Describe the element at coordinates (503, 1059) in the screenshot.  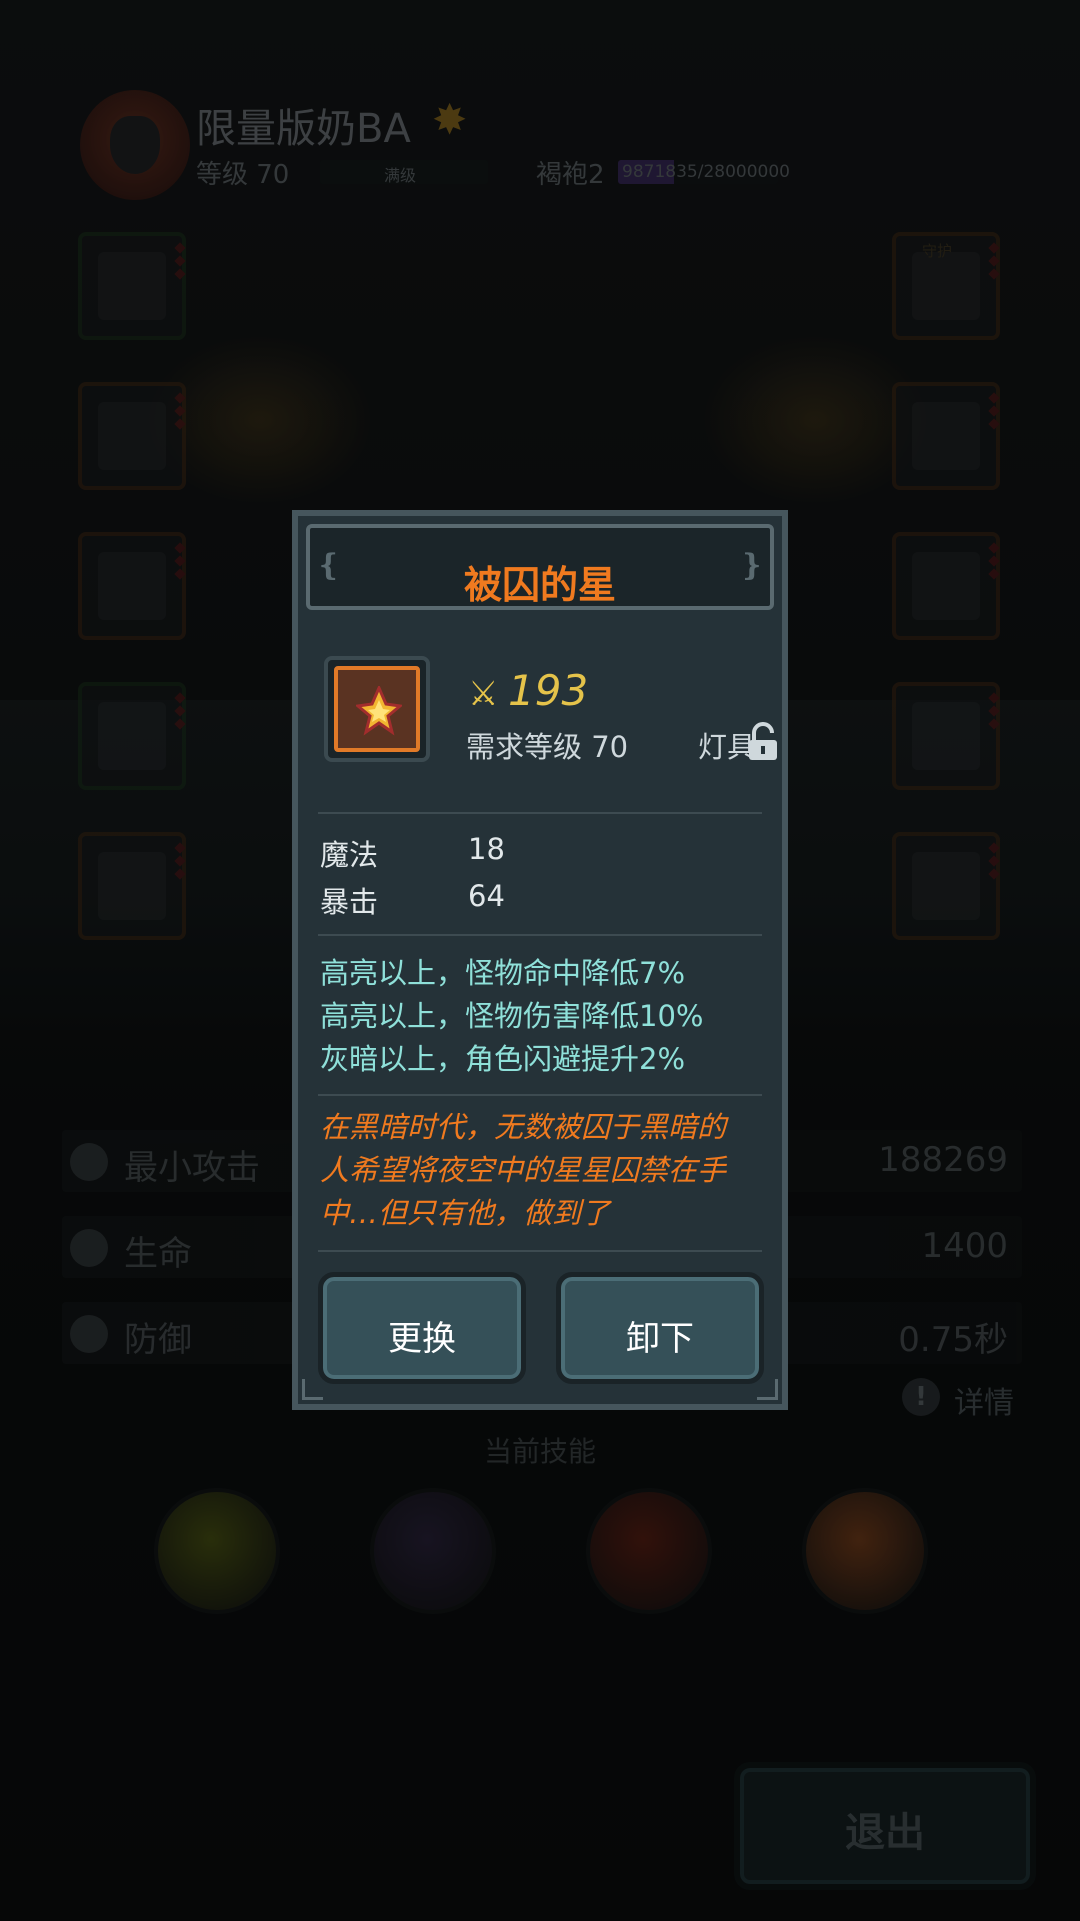
I see `effect-line: 灰暗以上，角色闪避提升2%` at that location.